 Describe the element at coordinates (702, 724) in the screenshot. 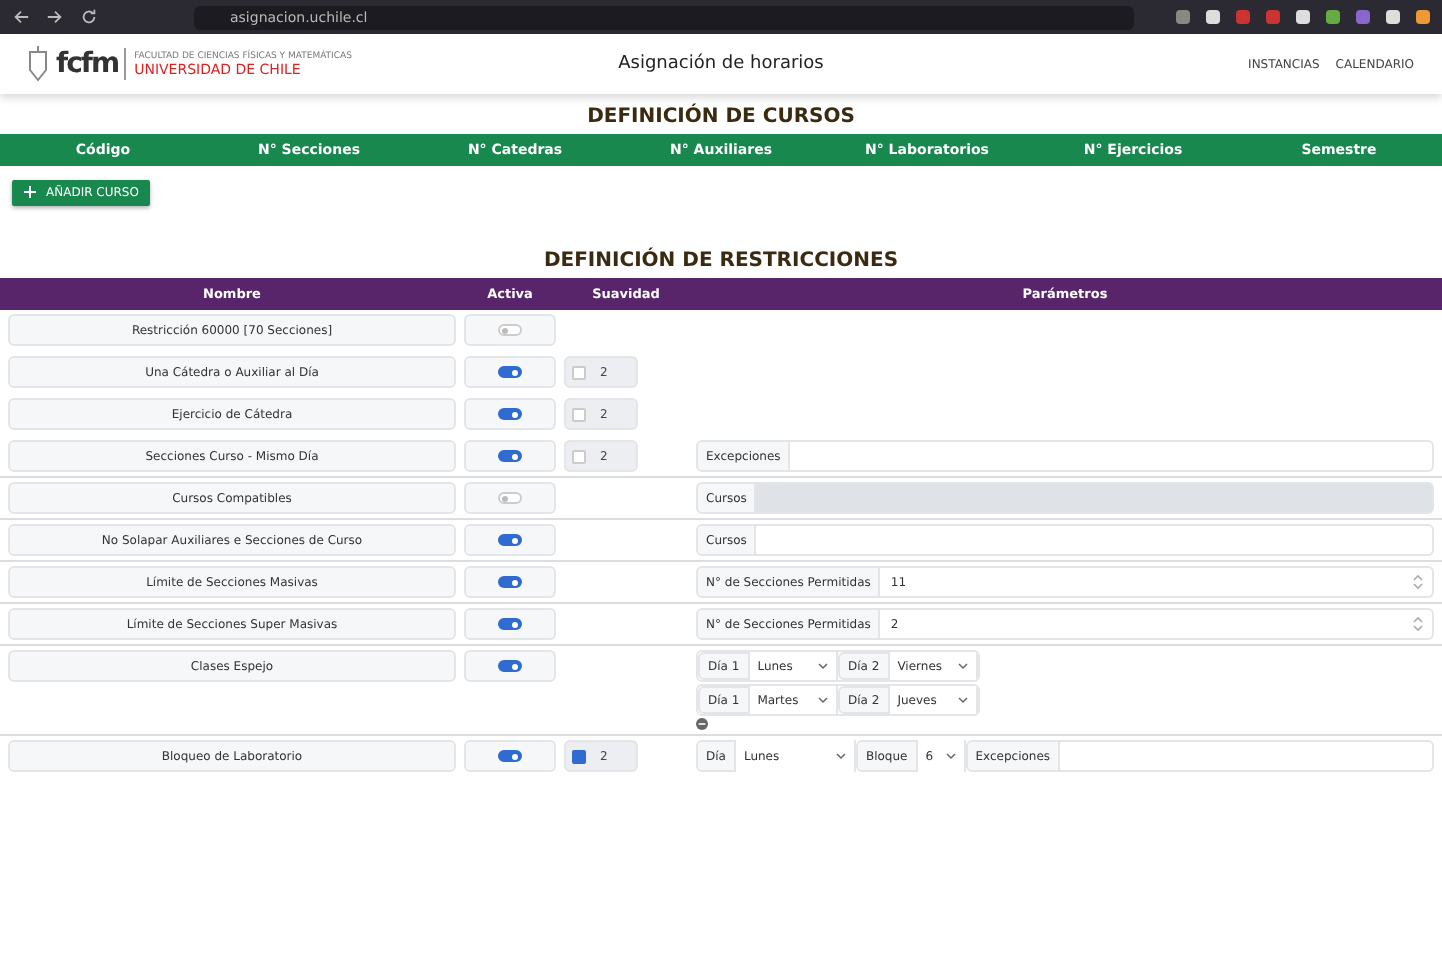

I see `remove-icon` at that location.